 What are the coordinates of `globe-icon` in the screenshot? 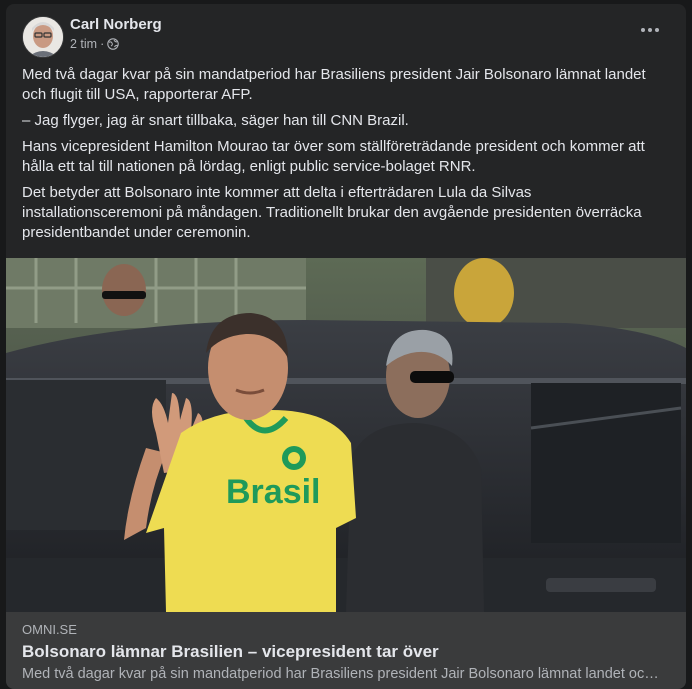 It's located at (113, 44).